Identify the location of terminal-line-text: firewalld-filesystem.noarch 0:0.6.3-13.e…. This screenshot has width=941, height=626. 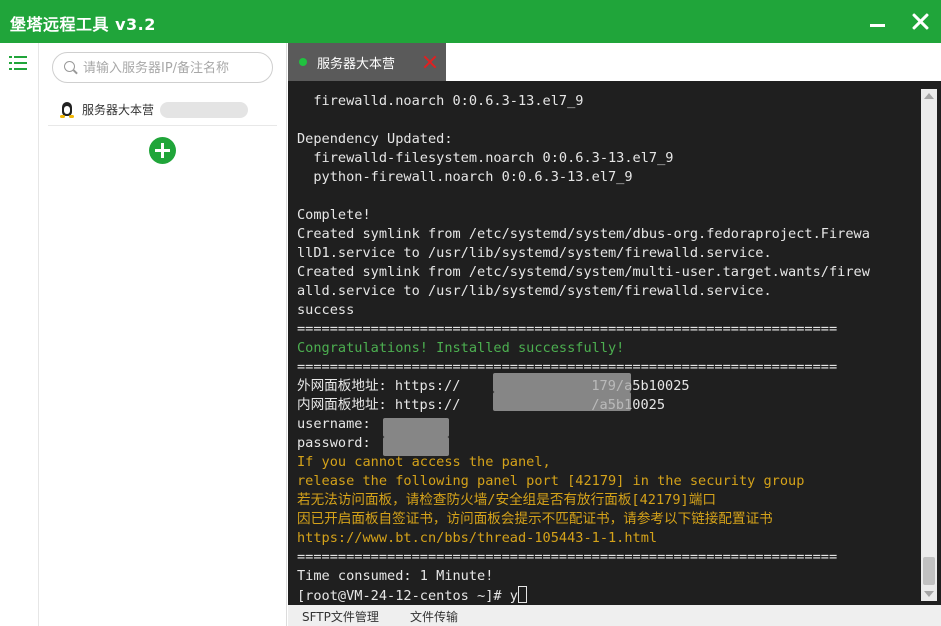
(485, 158).